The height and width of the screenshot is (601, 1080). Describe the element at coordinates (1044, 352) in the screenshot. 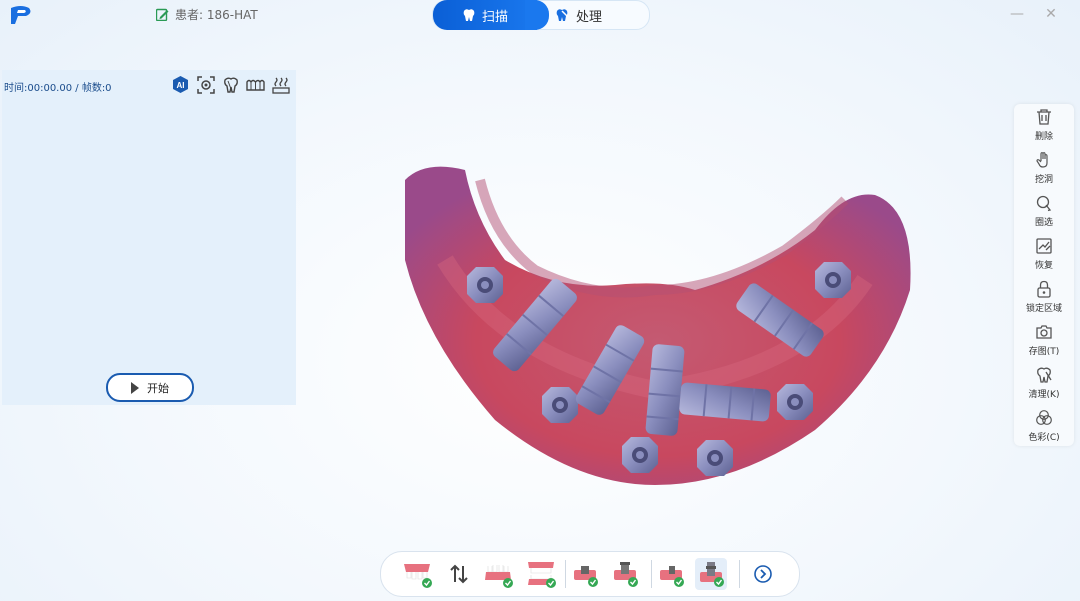

I see `save-image-label: 存图(T)` at that location.